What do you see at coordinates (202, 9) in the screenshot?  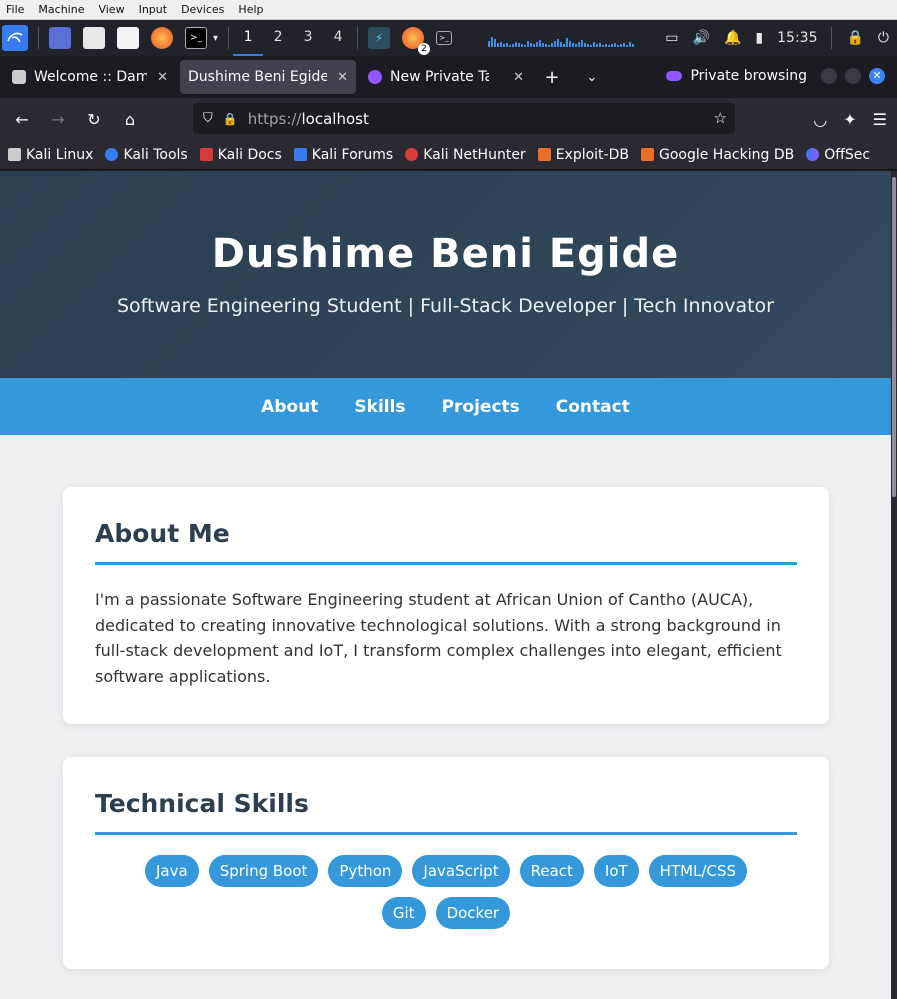 I see `vm-menu-devices: Devices` at bounding box center [202, 9].